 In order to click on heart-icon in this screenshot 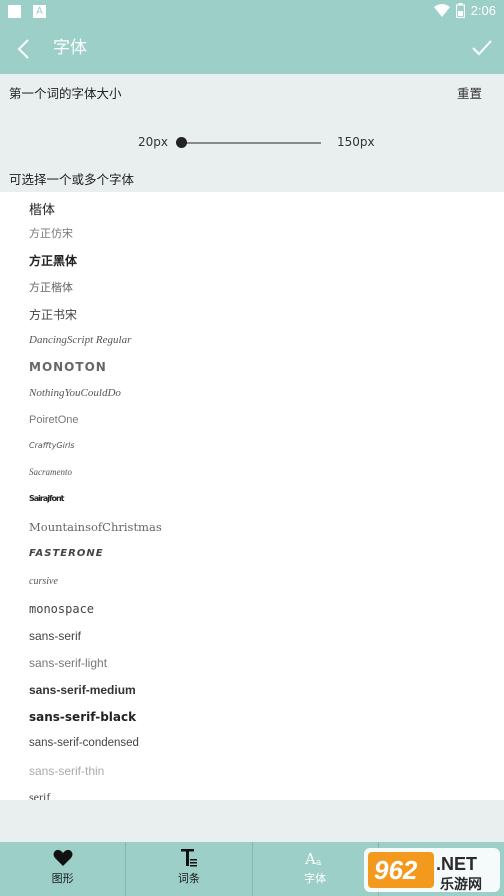, I will do `click(62, 858)`.